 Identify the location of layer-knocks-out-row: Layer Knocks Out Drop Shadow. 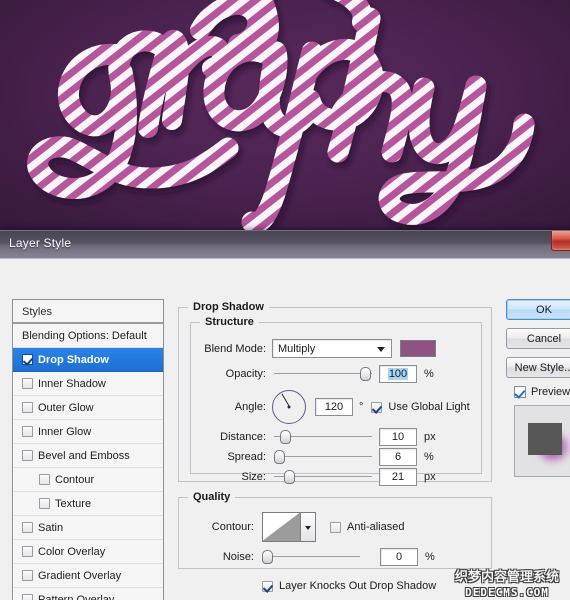
(349, 586).